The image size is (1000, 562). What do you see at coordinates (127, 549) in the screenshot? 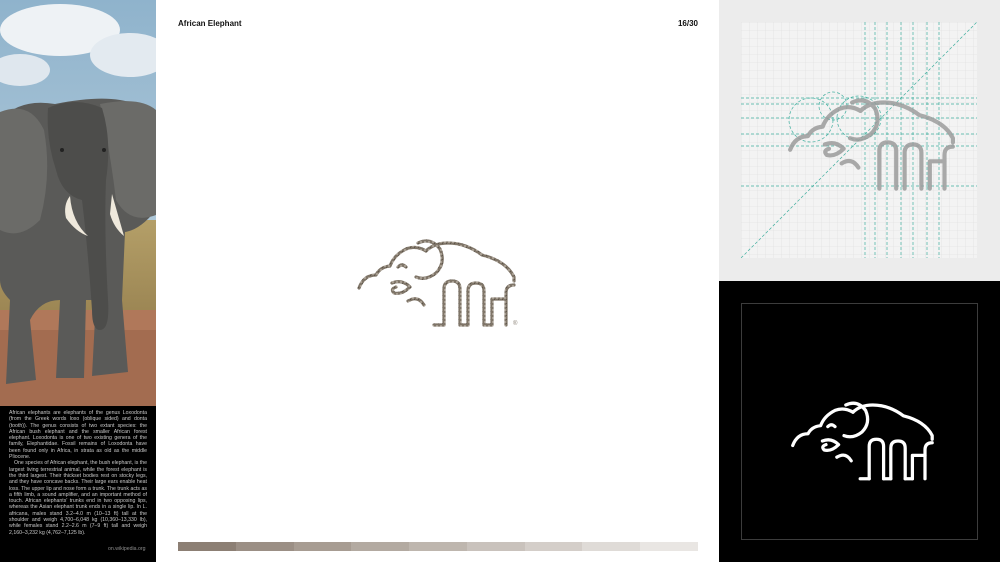
I see `source-link: on.wikipedia.org` at bounding box center [127, 549].